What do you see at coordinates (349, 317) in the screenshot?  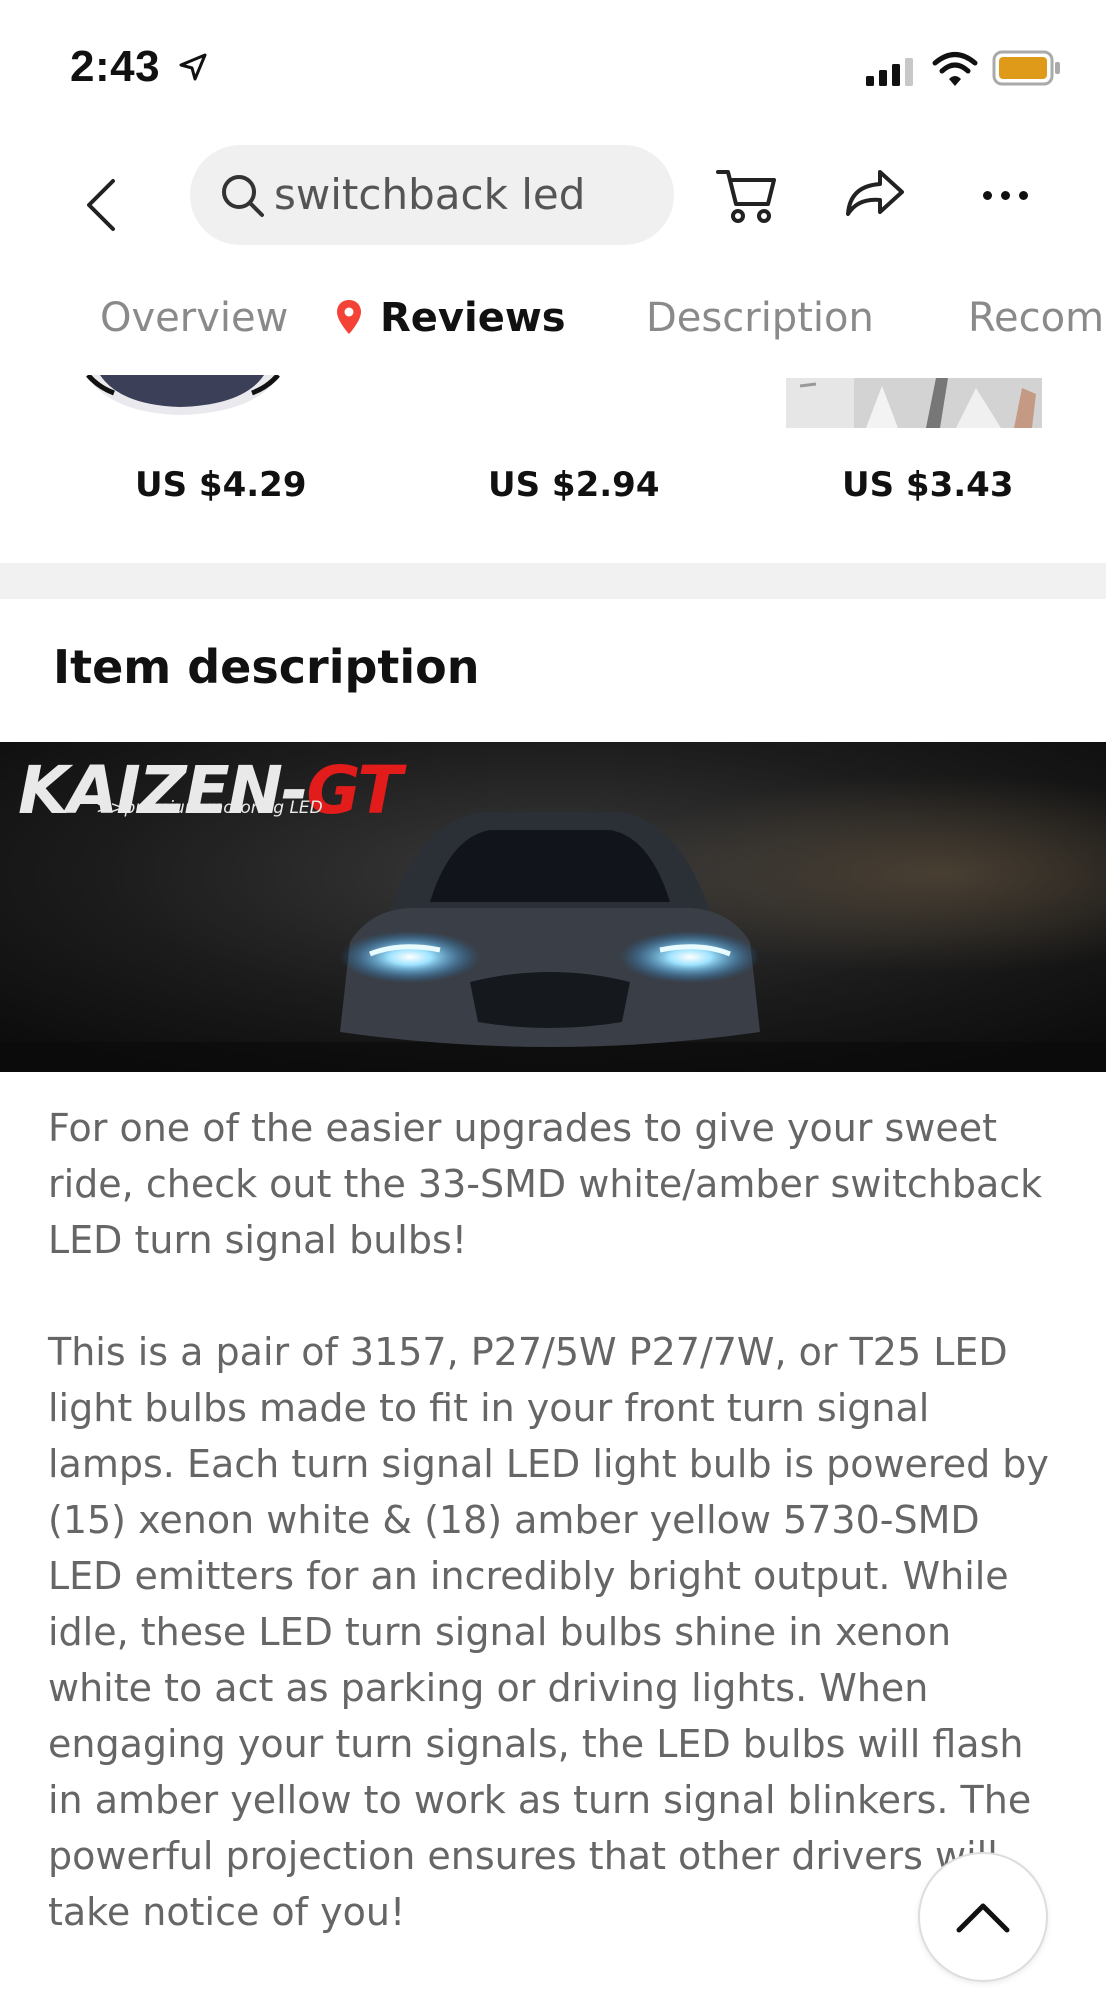 I see `location-pin-icon` at bounding box center [349, 317].